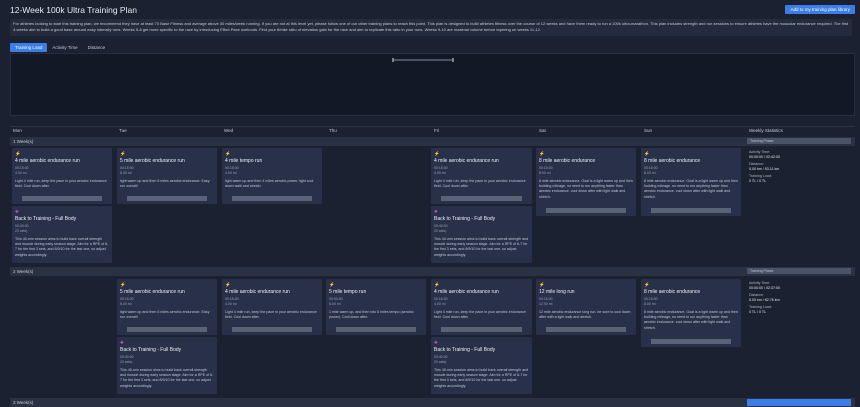  Describe the element at coordinates (21, 231) in the screenshot. I see `workout-sets: 20 sets)` at that location.